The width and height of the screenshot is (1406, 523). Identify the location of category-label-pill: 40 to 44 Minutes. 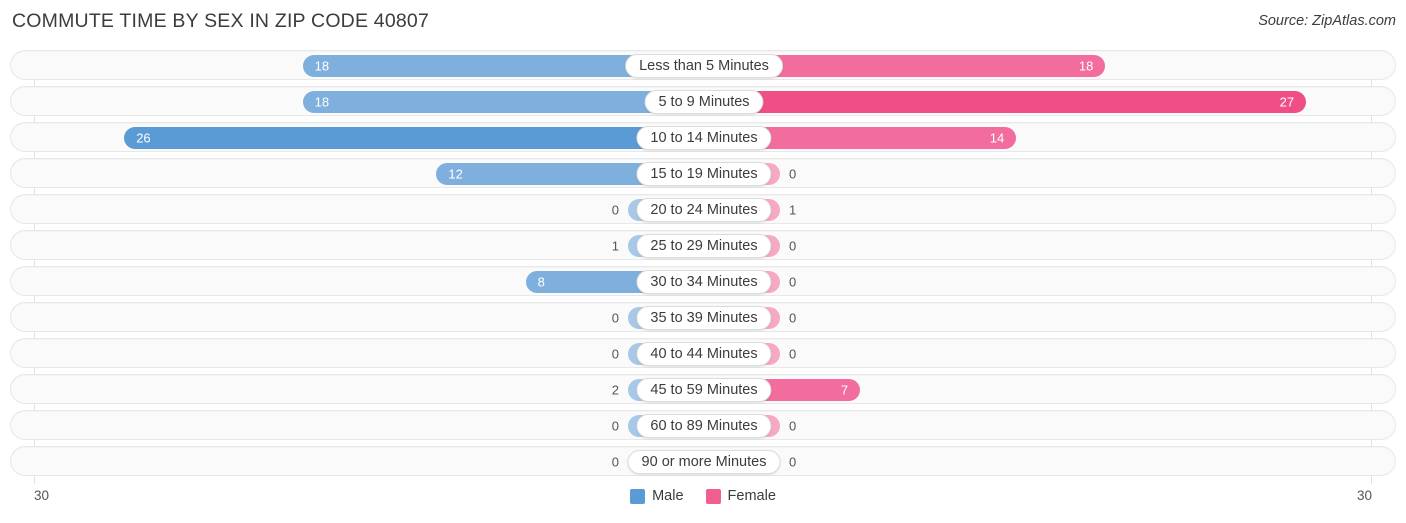
(704, 354).